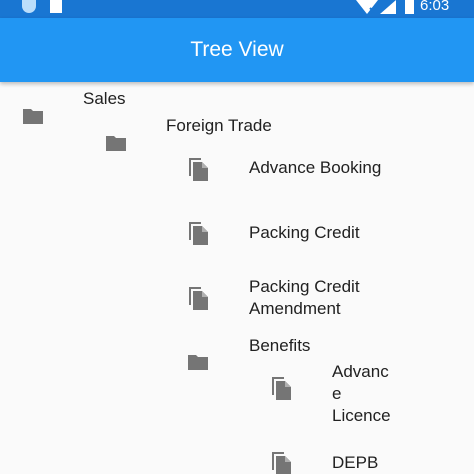 The height and width of the screenshot is (474, 474). I want to click on page-title: Tree View, so click(237, 49).